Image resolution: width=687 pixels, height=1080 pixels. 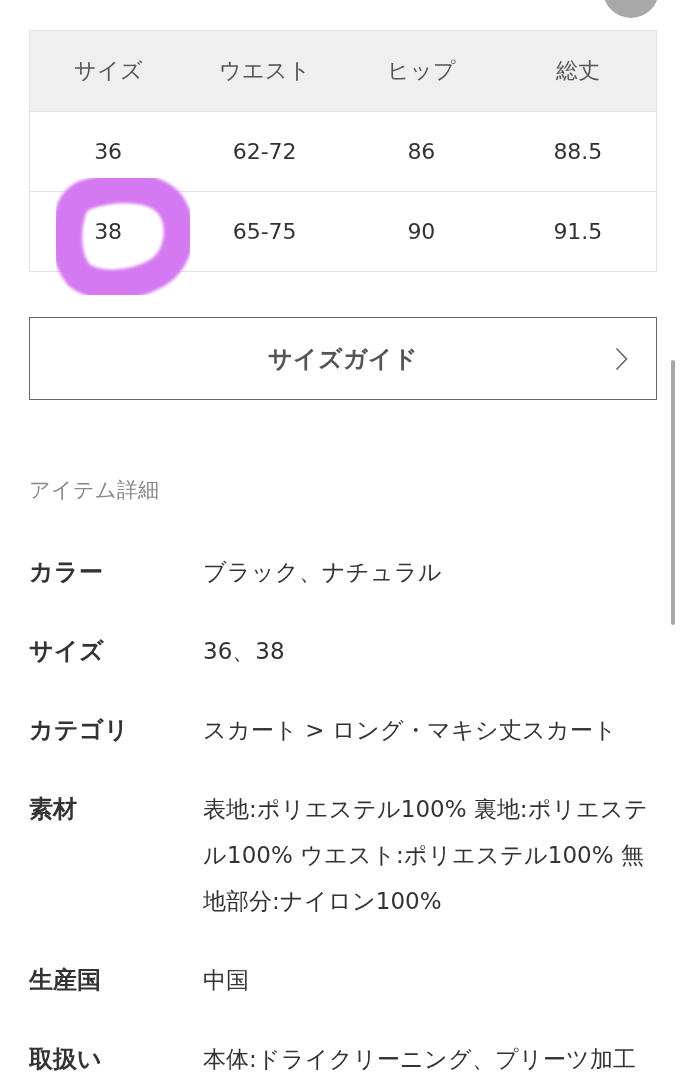 What do you see at coordinates (264, 231) in the screenshot?
I see `table-cell: 65-75` at bounding box center [264, 231].